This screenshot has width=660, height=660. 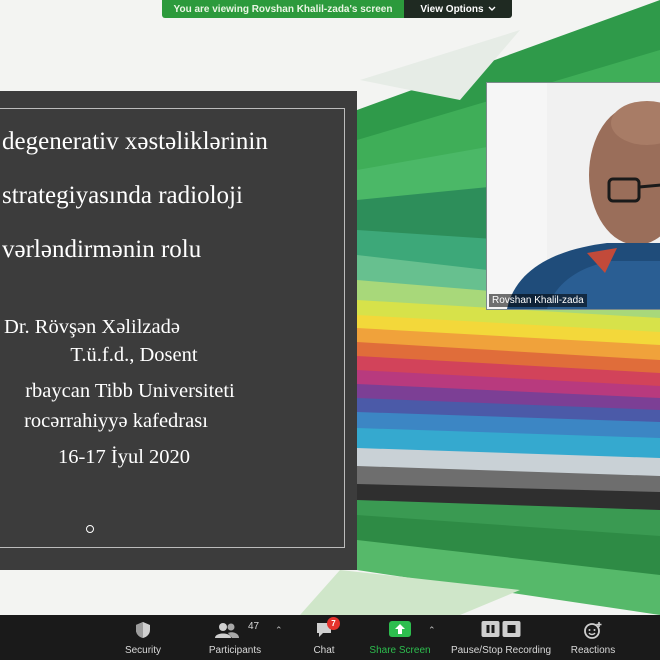 What do you see at coordinates (492, 9) in the screenshot?
I see `chevron-down-icon` at bounding box center [492, 9].